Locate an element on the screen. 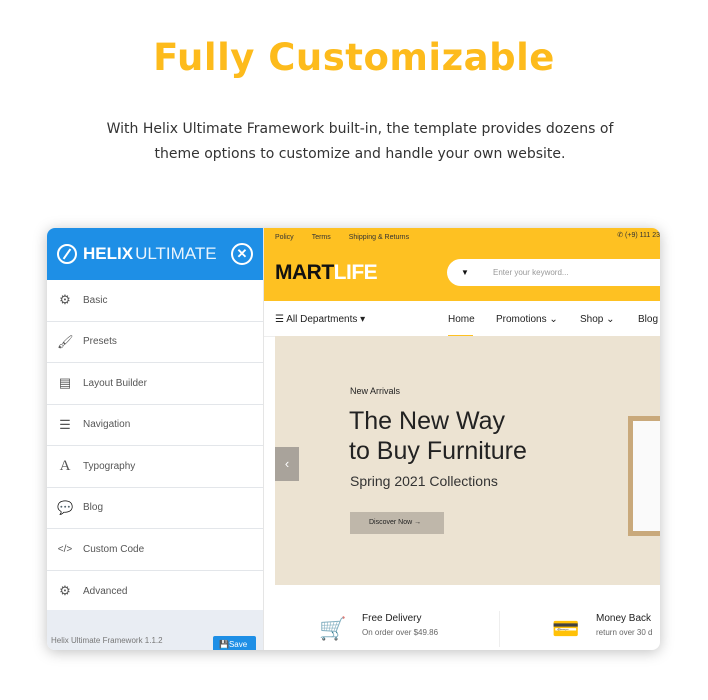 Image resolution: width=708 pixels, height=700 pixels. button-label: Discover Now is located at coordinates (391, 522).